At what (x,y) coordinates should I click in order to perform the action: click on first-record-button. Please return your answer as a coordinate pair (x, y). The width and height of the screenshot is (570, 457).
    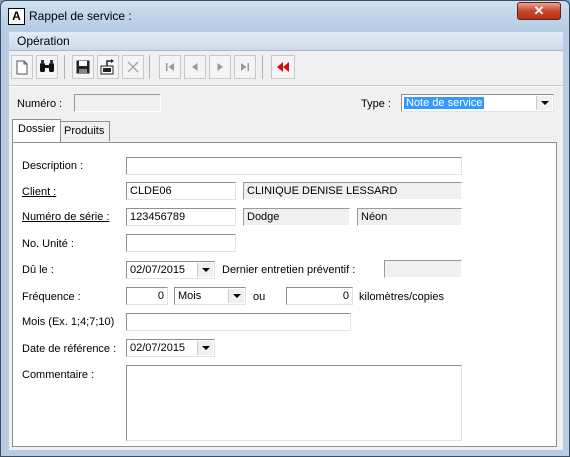
    Looking at the image, I should click on (170, 67).